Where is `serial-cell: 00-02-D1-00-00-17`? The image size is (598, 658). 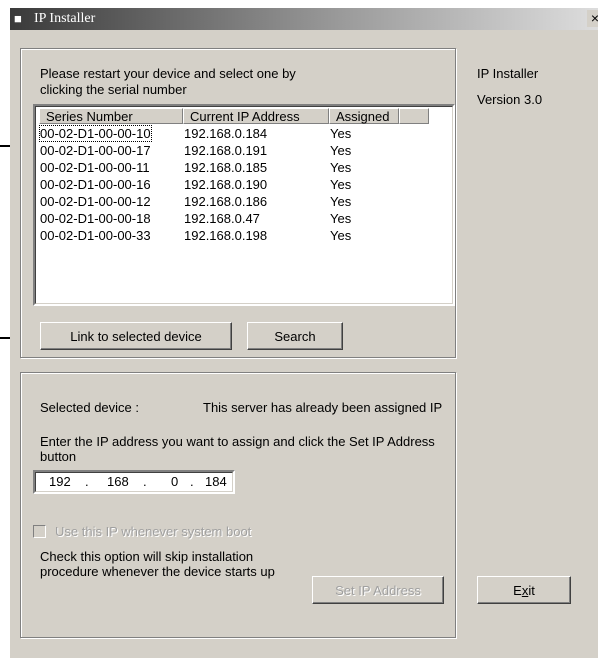 serial-cell: 00-02-D1-00-00-17 is located at coordinates (95, 150).